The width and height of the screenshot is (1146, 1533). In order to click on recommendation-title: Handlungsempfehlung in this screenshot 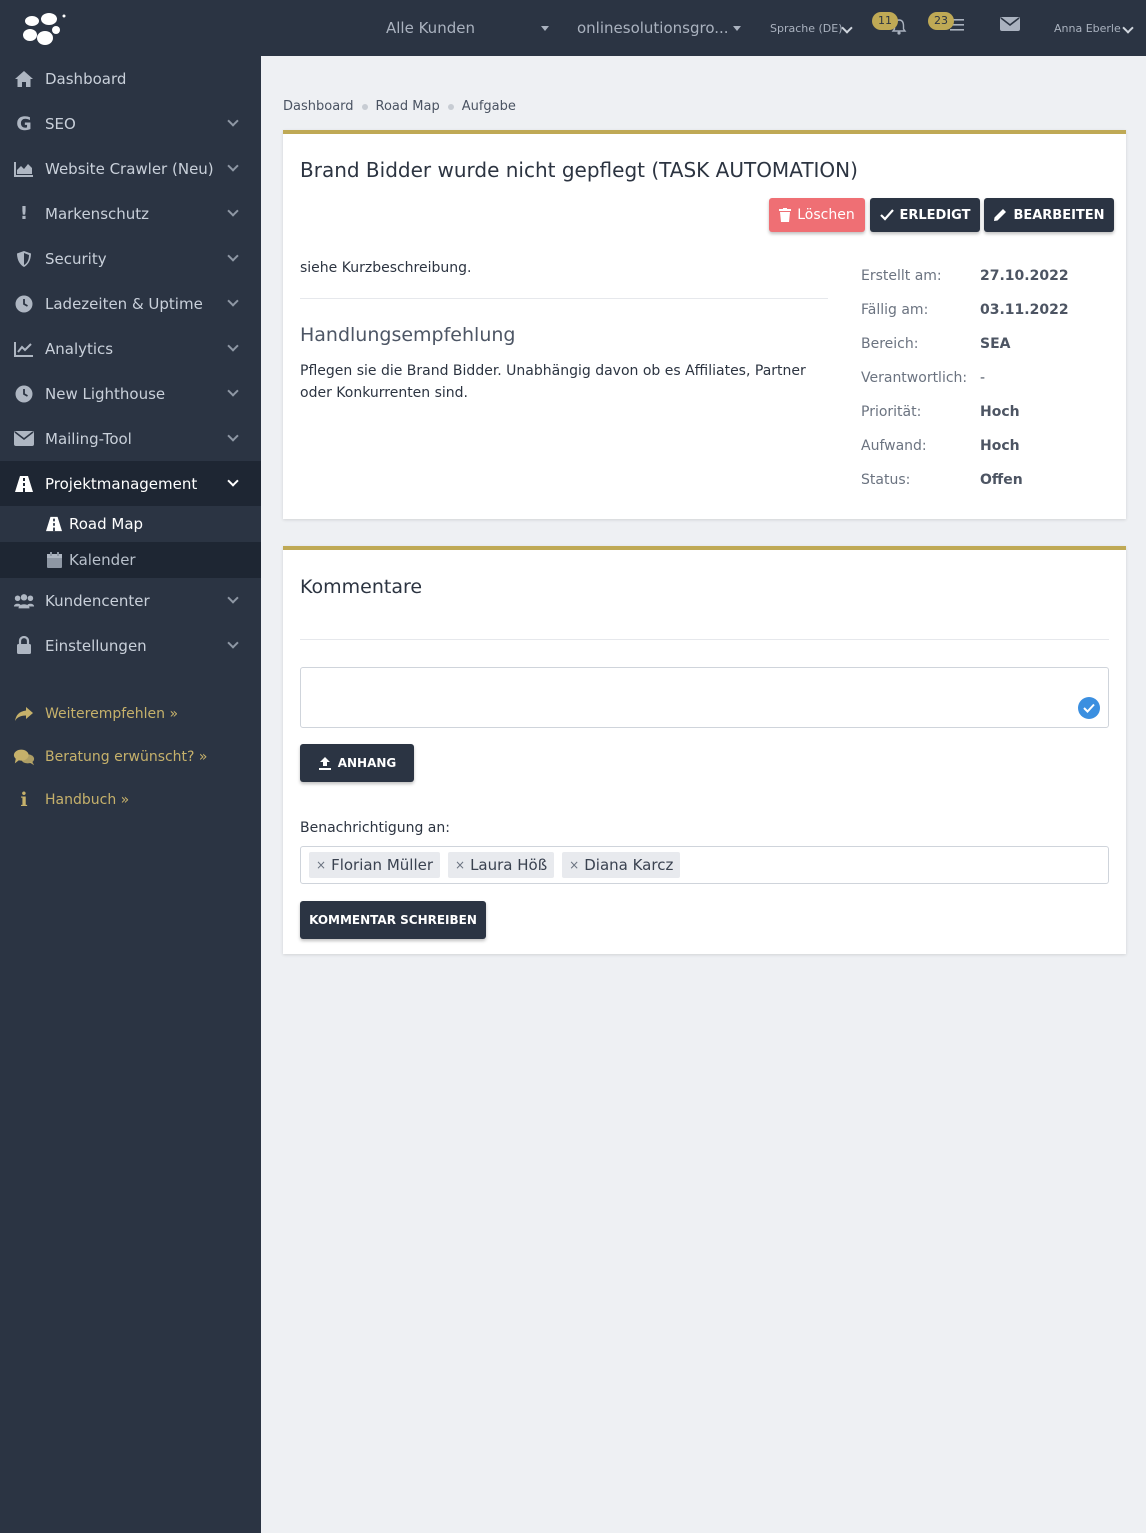, I will do `click(408, 335)`.